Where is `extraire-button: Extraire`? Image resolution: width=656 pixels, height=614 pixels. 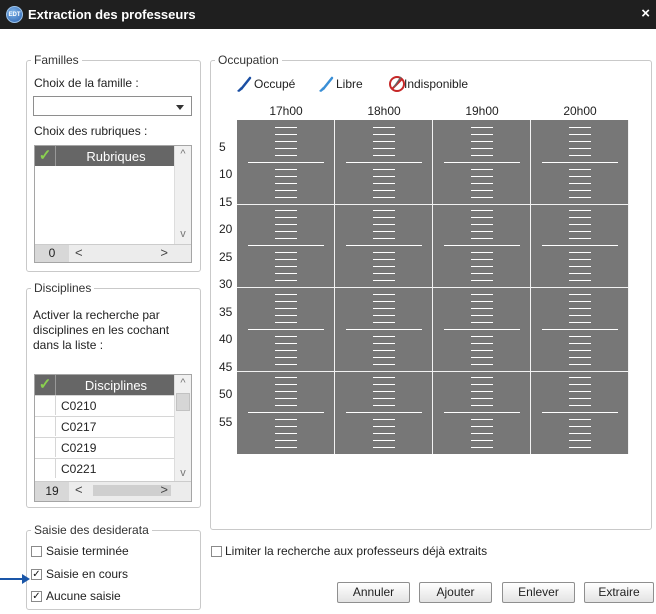
extraire-button: Extraire is located at coordinates (619, 592).